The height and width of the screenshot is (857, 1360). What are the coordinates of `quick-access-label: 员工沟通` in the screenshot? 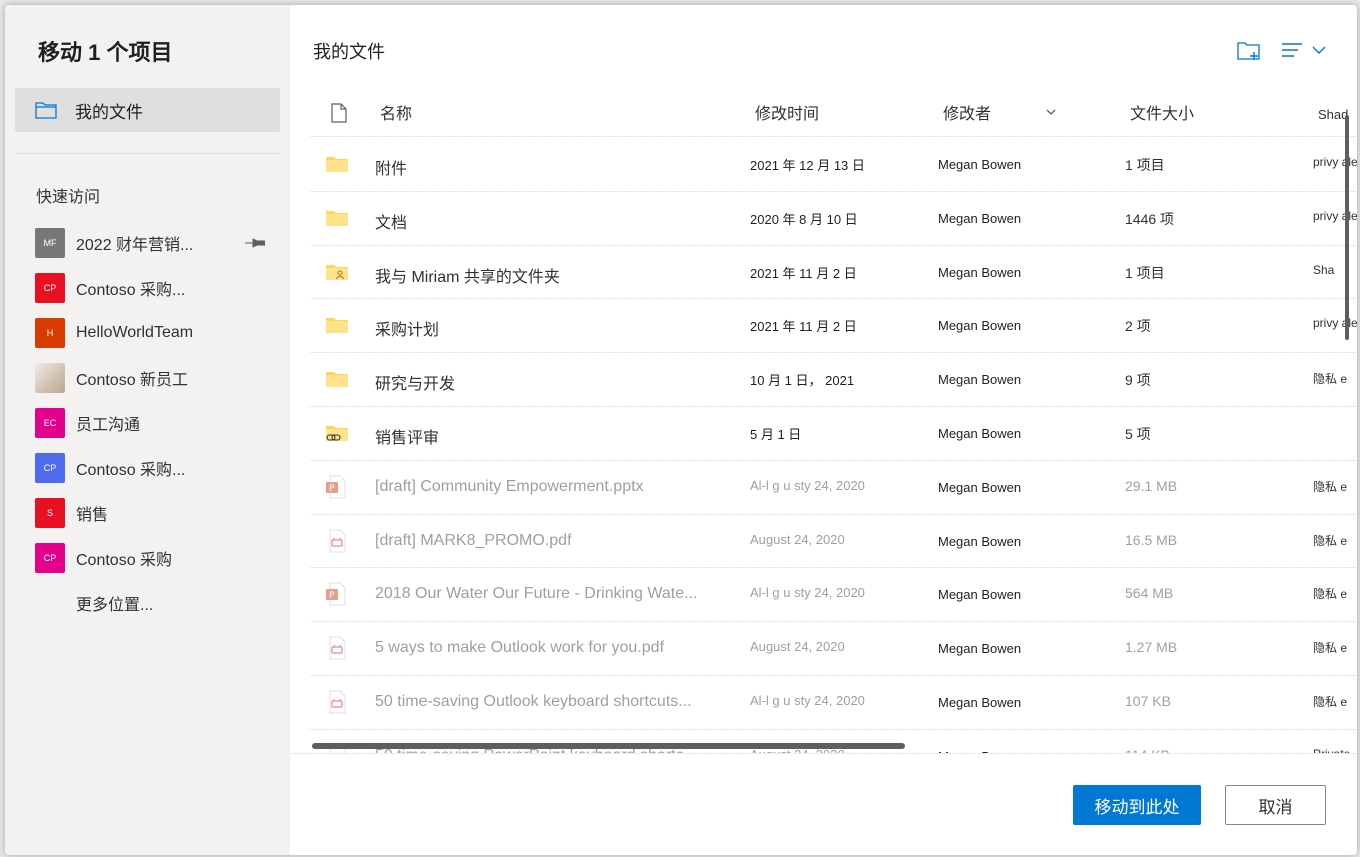 It's located at (108, 425).